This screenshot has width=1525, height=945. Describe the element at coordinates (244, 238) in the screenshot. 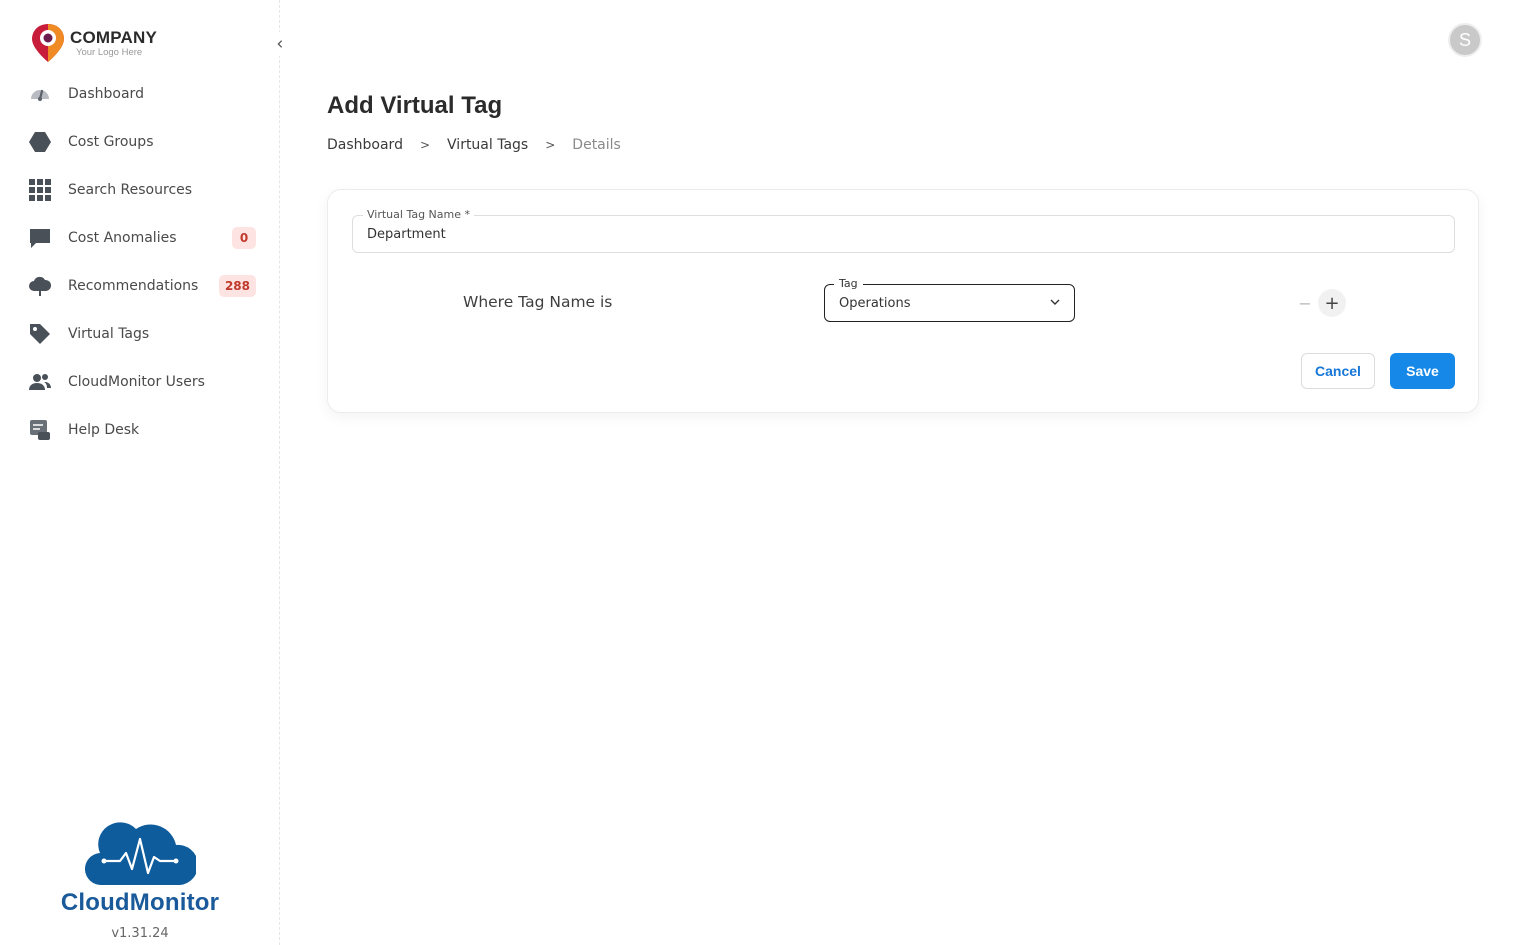

I see `cost-anomalies-count-badge: 0` at that location.